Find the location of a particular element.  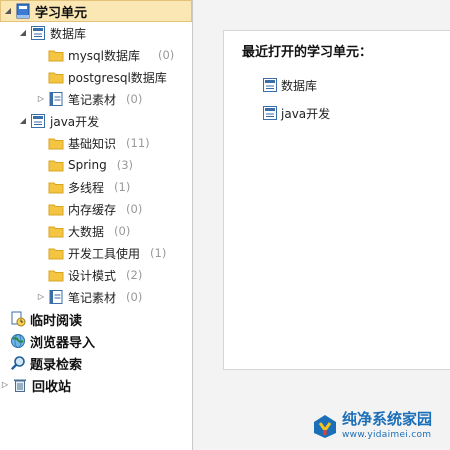

trash-icon is located at coordinates (20, 385).